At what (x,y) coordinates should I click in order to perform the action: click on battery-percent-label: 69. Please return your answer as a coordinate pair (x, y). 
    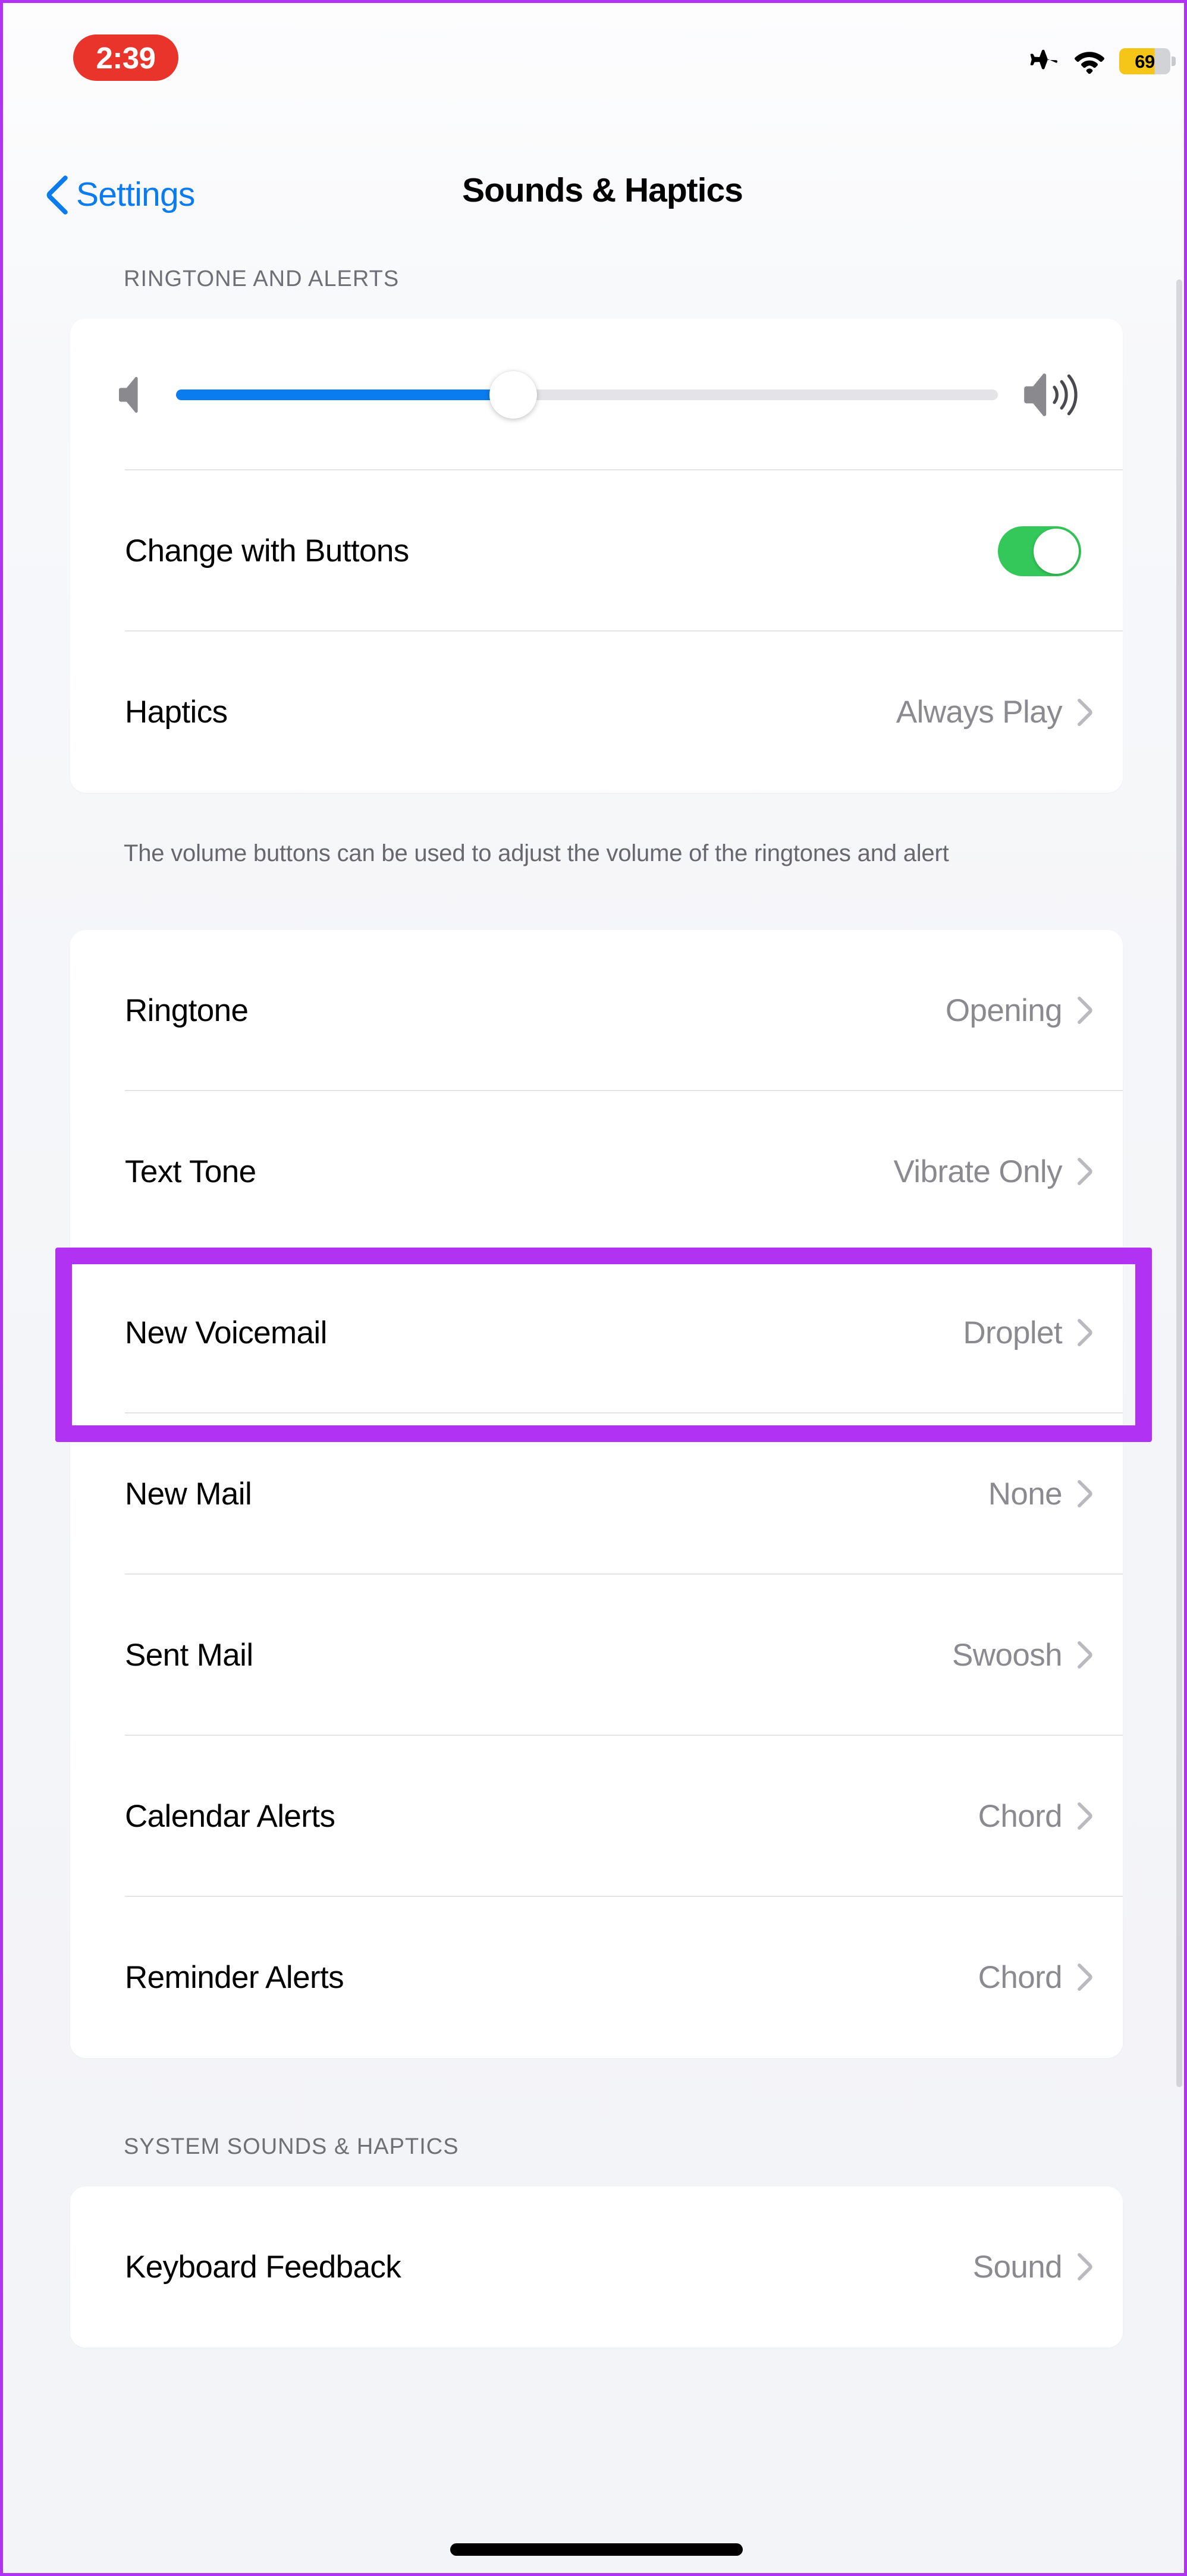
    Looking at the image, I should click on (1145, 61).